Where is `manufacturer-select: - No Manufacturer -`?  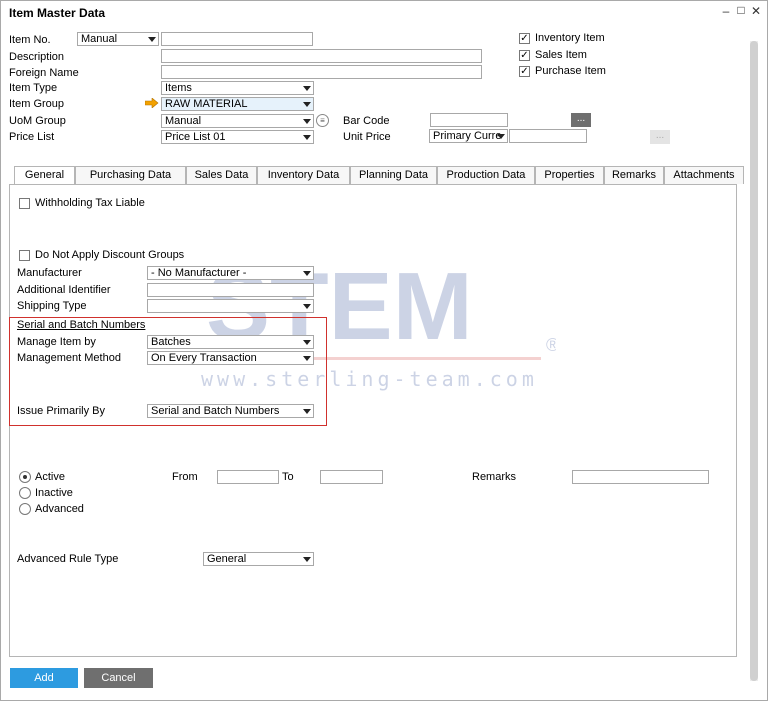 manufacturer-select: - No Manufacturer - is located at coordinates (230, 273).